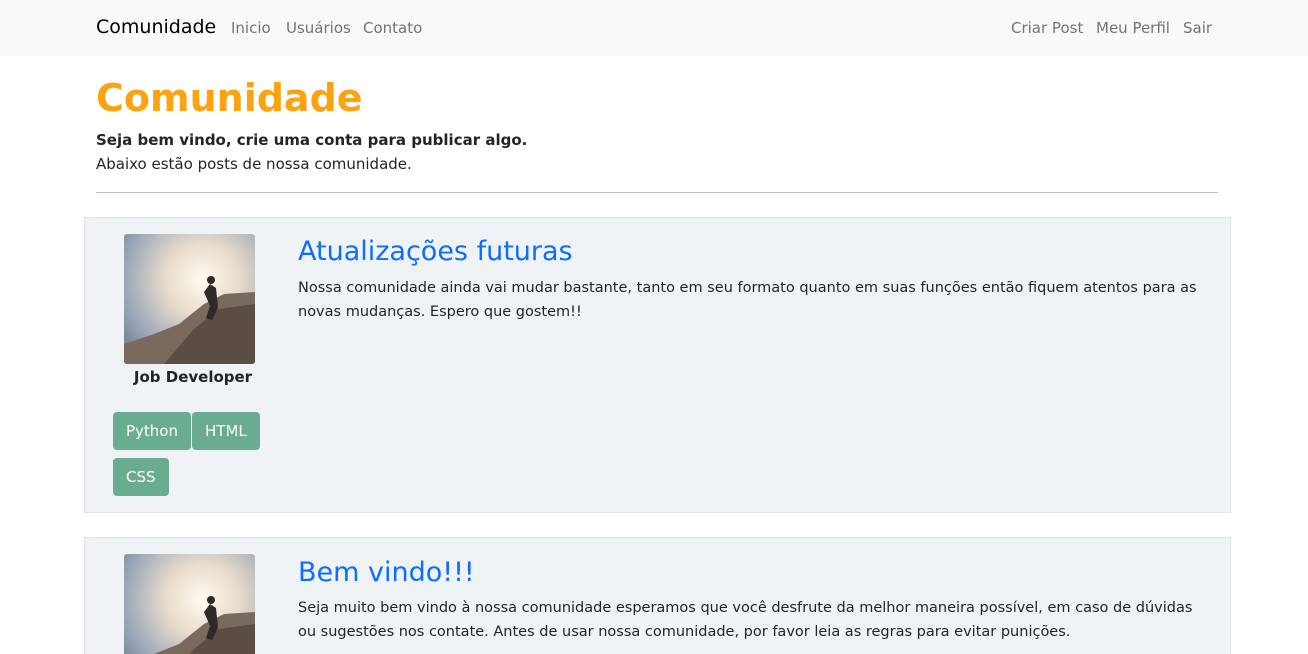 The image size is (1308, 654). I want to click on post-title: Bem vindo!!!, so click(386, 573).